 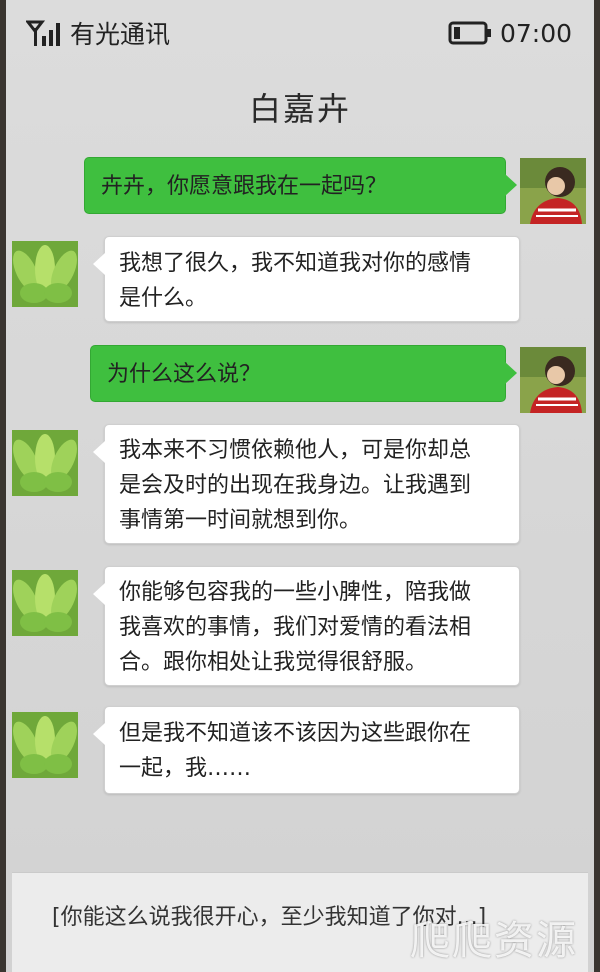 I want to click on chat-title: 白嘉卉, so click(x=299, y=109).